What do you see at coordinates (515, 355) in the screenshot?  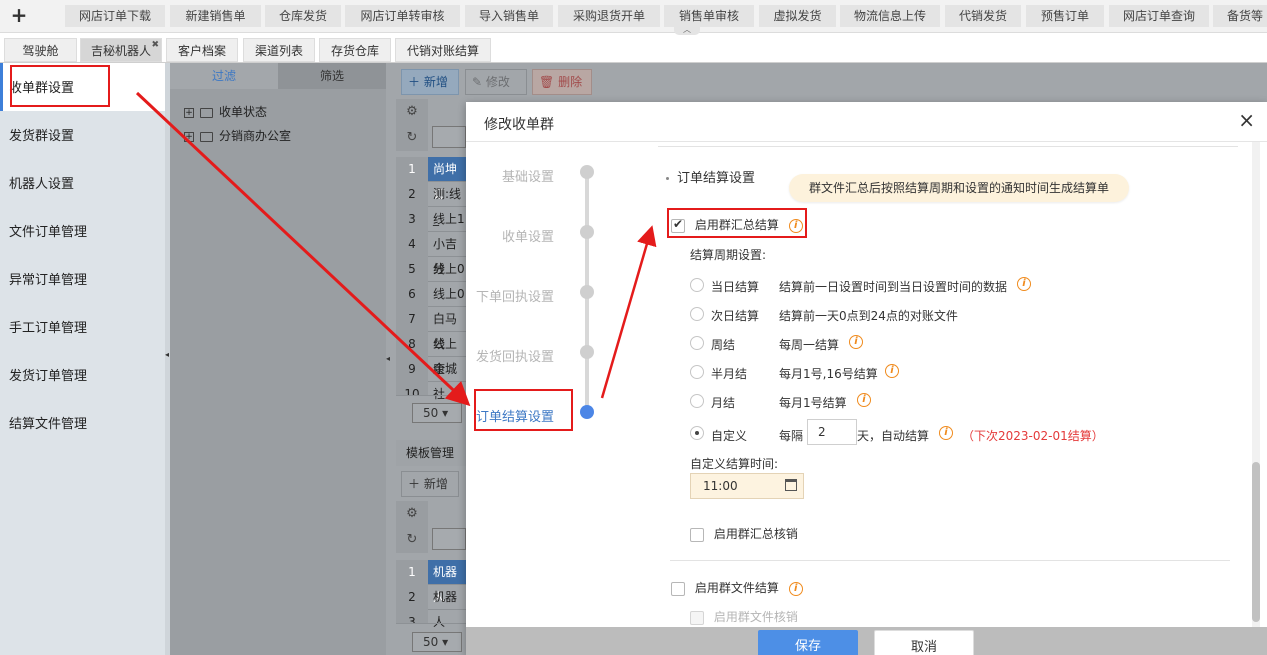 I see `step-ship-receipt: 发货回执设置` at bounding box center [515, 355].